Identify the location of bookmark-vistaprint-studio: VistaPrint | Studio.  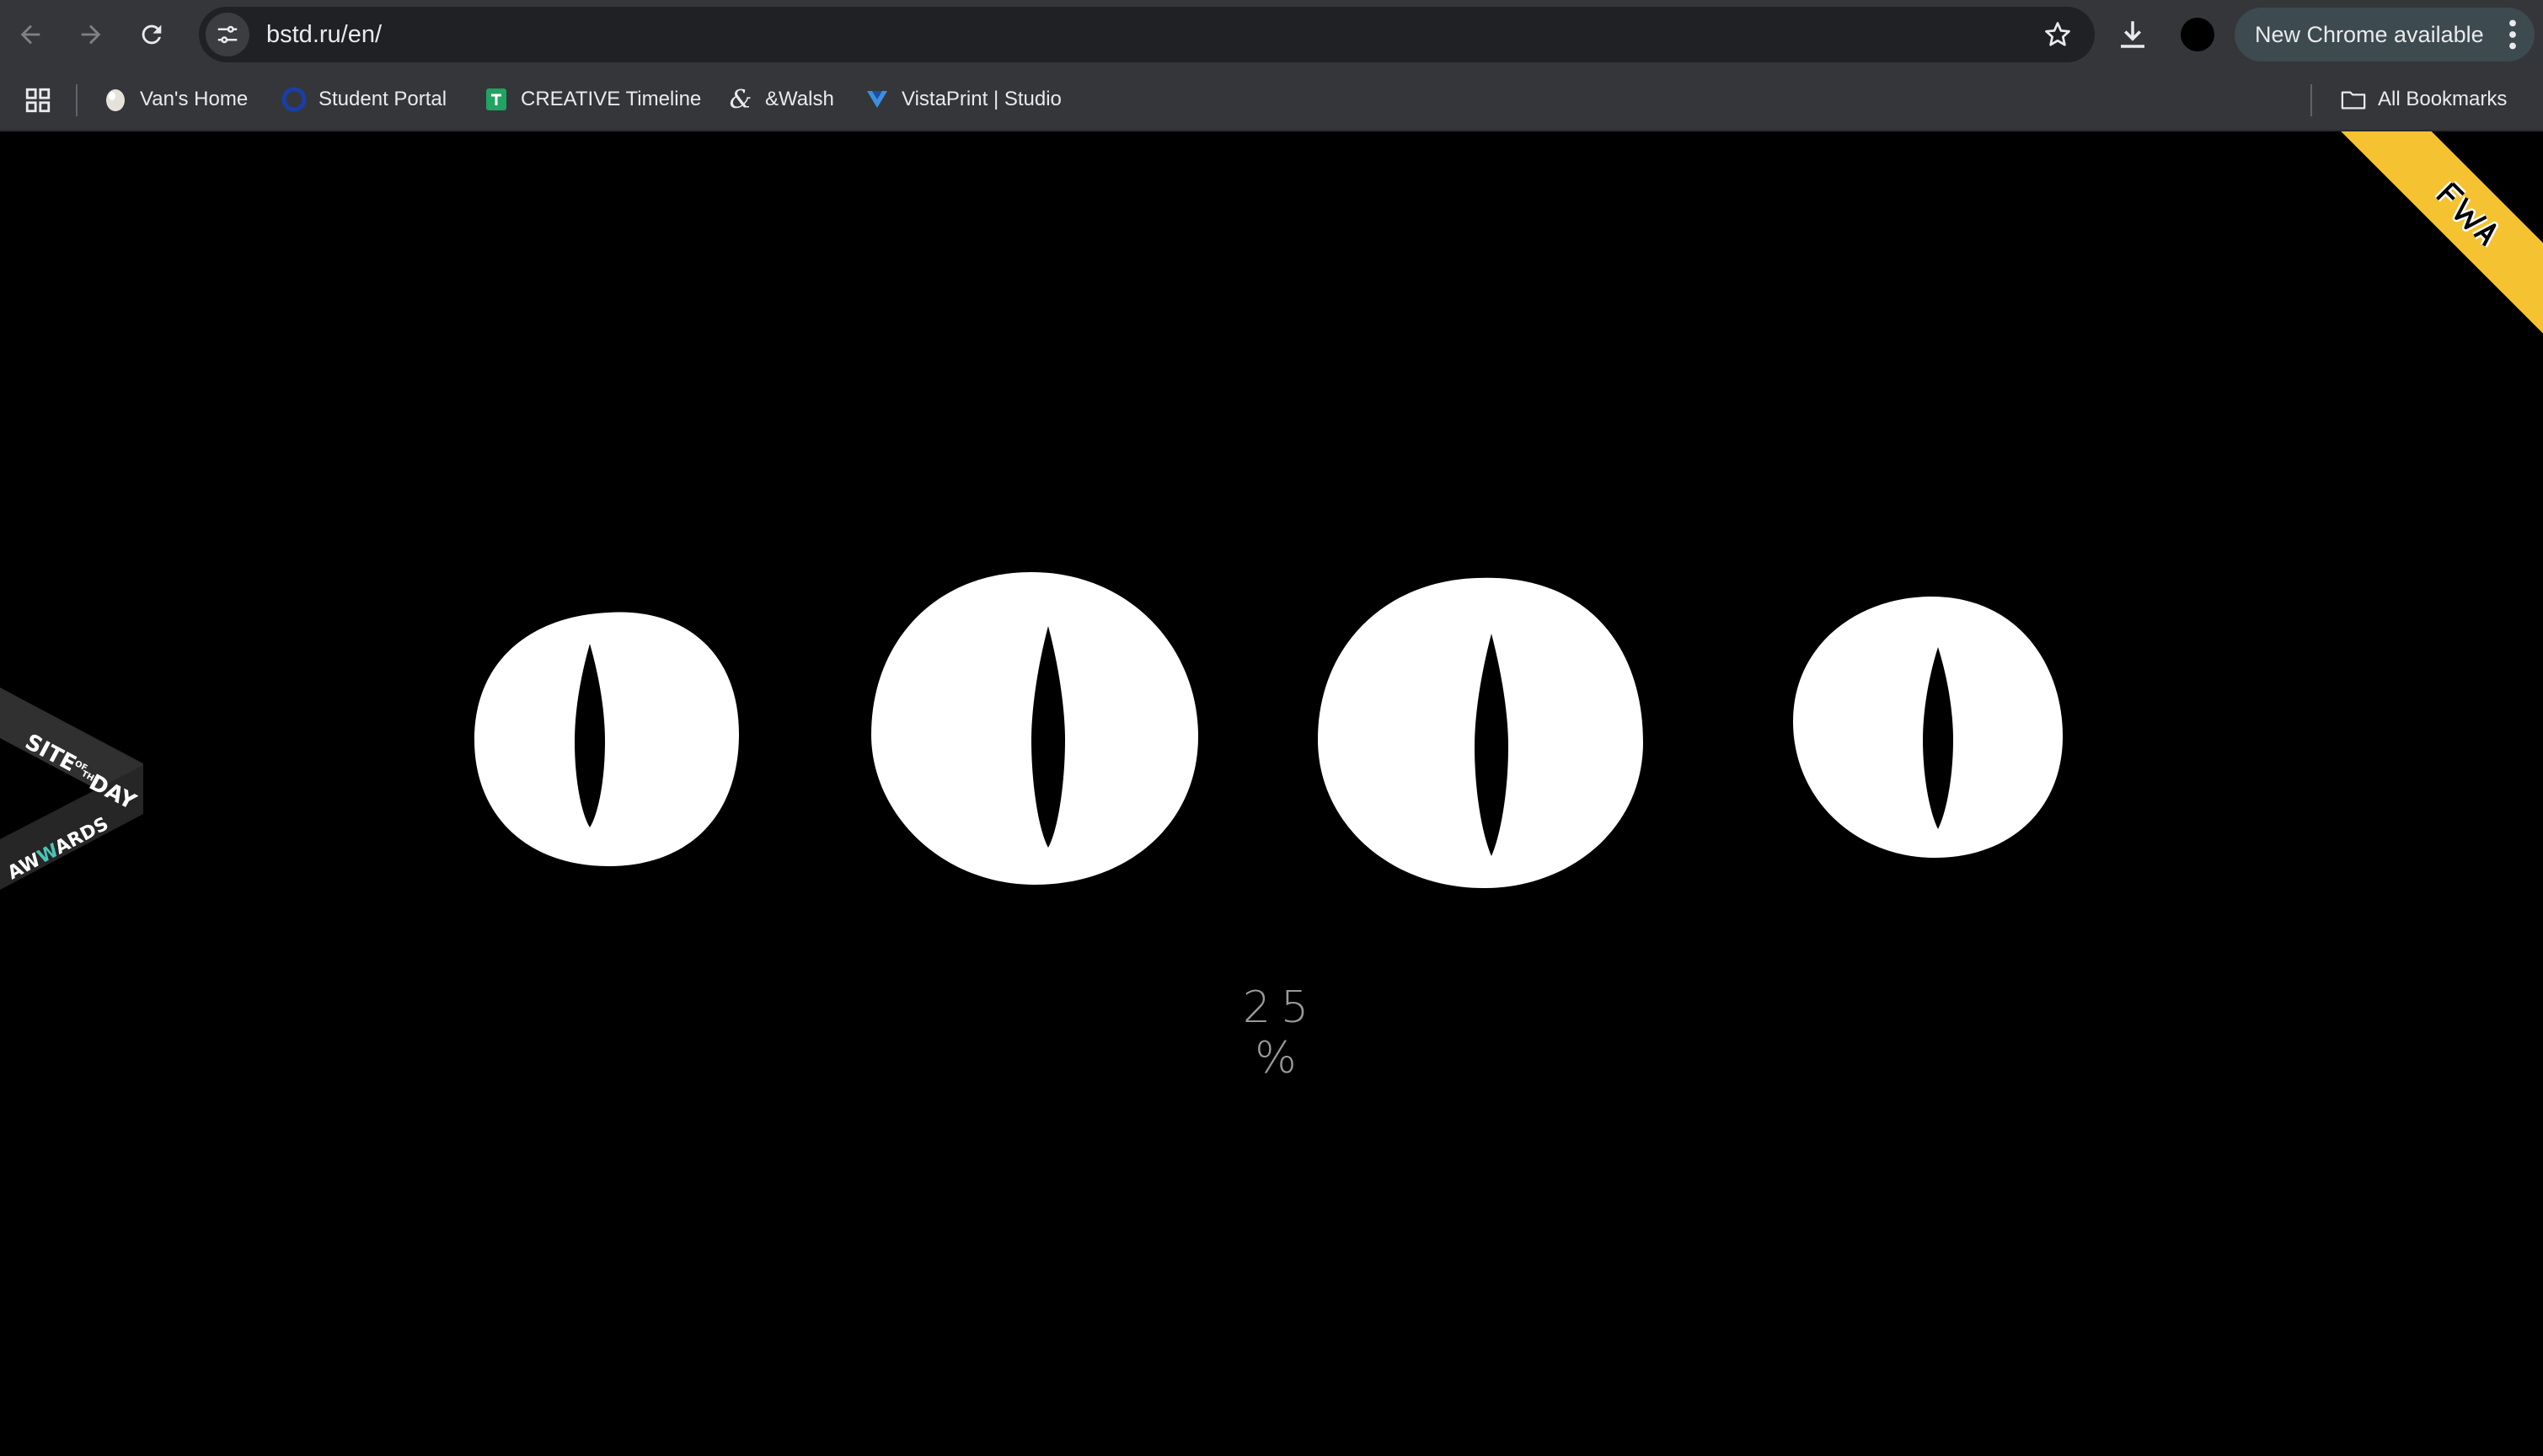
(964, 99).